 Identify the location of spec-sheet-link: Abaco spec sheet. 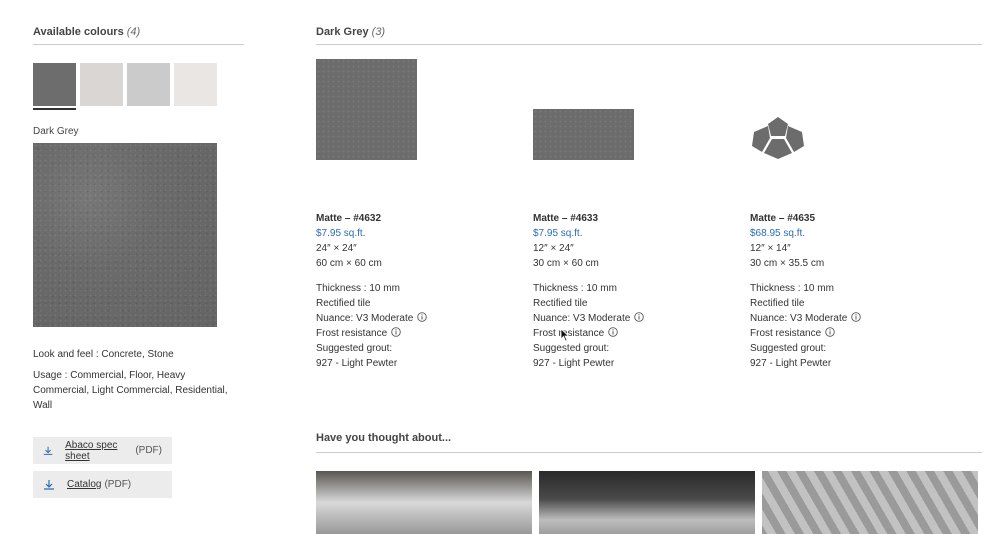
(98, 451).